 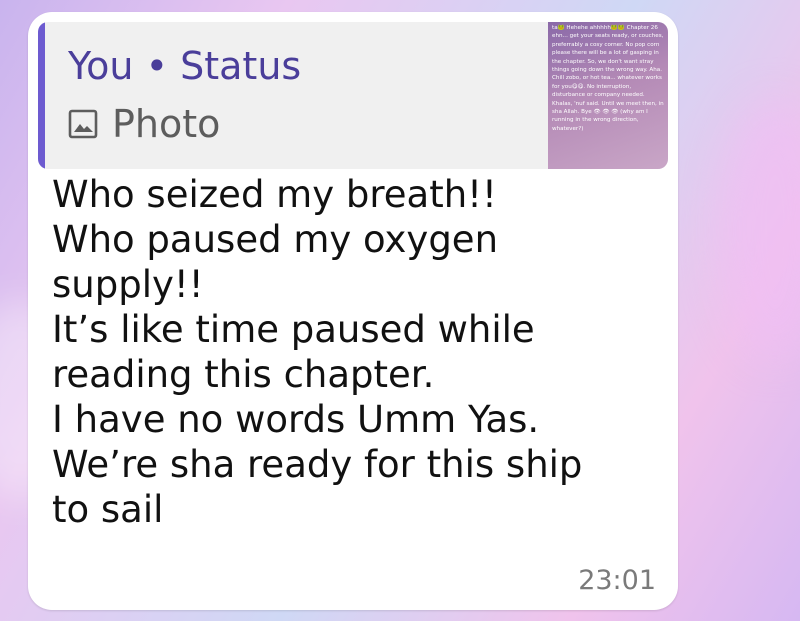 What do you see at coordinates (128, 284) in the screenshot?
I see `message-line: supply!!` at bounding box center [128, 284].